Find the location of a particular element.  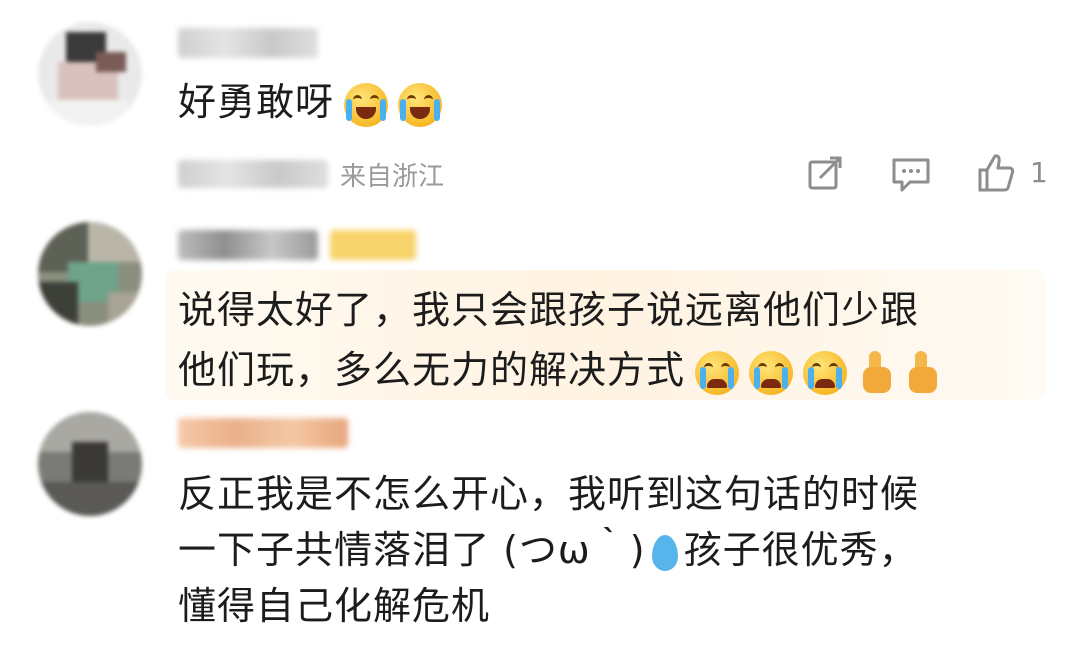

comment-text-line: 说得太好了，我只会跟孩子说远离他们少跟 is located at coordinates (549, 310).